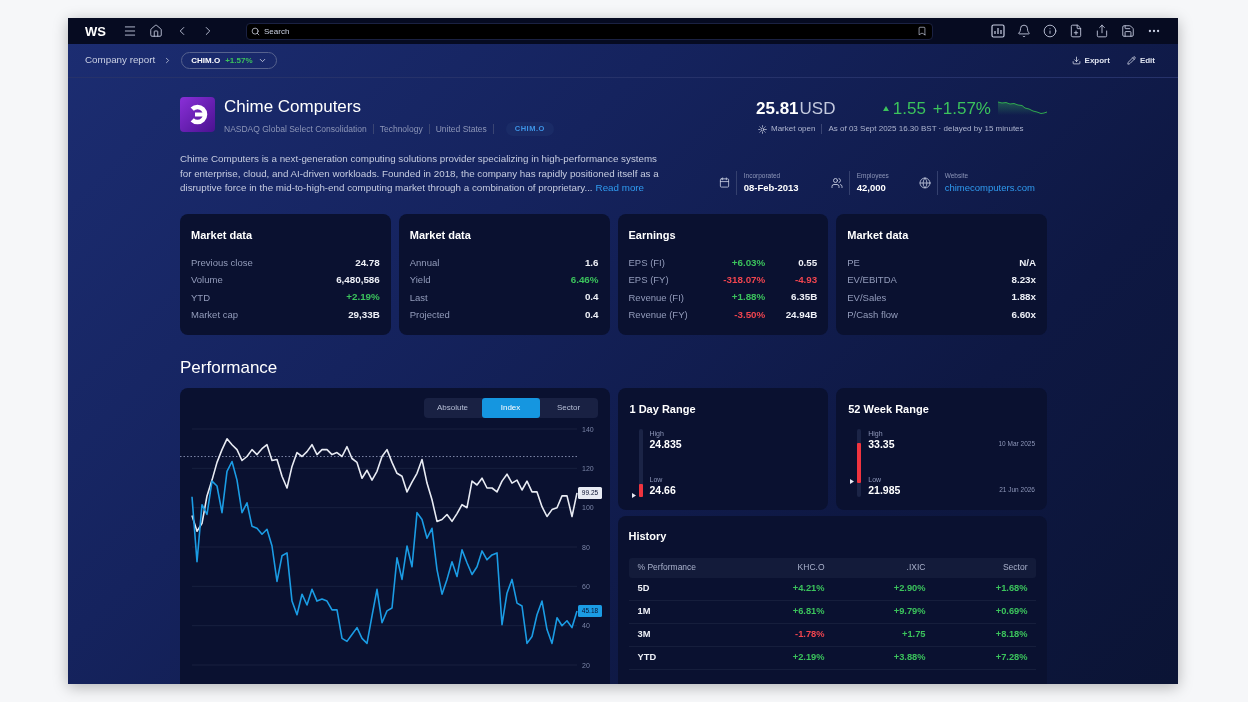 This screenshot has width=1248, height=702. What do you see at coordinates (656, 297) in the screenshot?
I see `stat-label: Revenue (FI)` at bounding box center [656, 297].